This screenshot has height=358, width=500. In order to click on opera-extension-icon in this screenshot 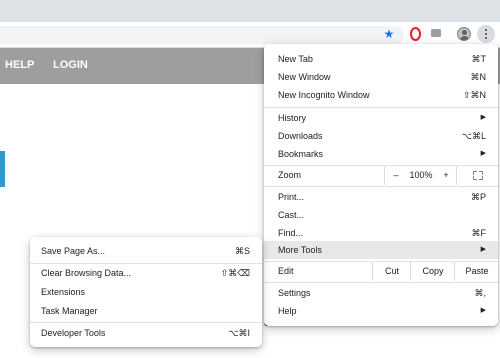, I will do `click(415, 34)`.